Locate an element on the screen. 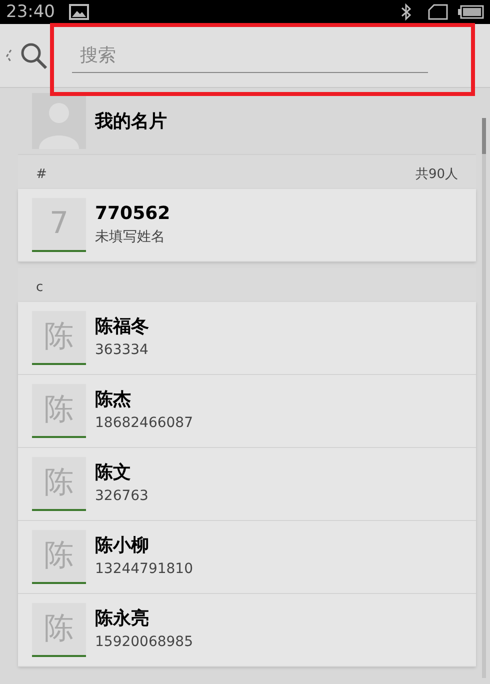  contact-detail: 363334 is located at coordinates (122, 350).